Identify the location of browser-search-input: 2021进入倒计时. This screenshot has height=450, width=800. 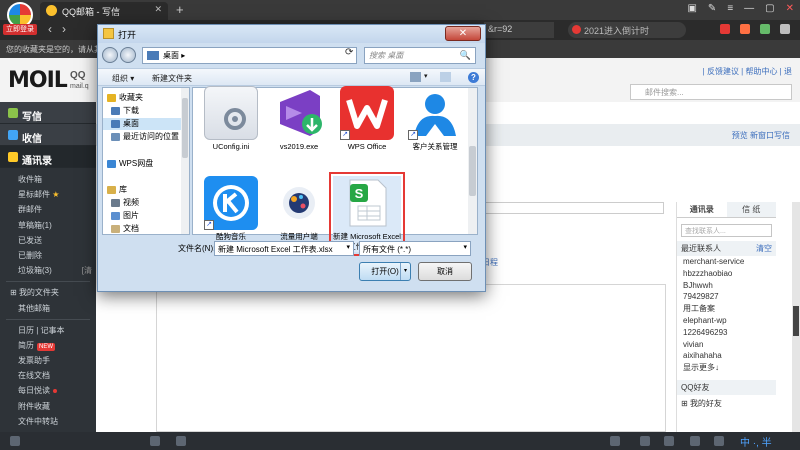
(627, 30).